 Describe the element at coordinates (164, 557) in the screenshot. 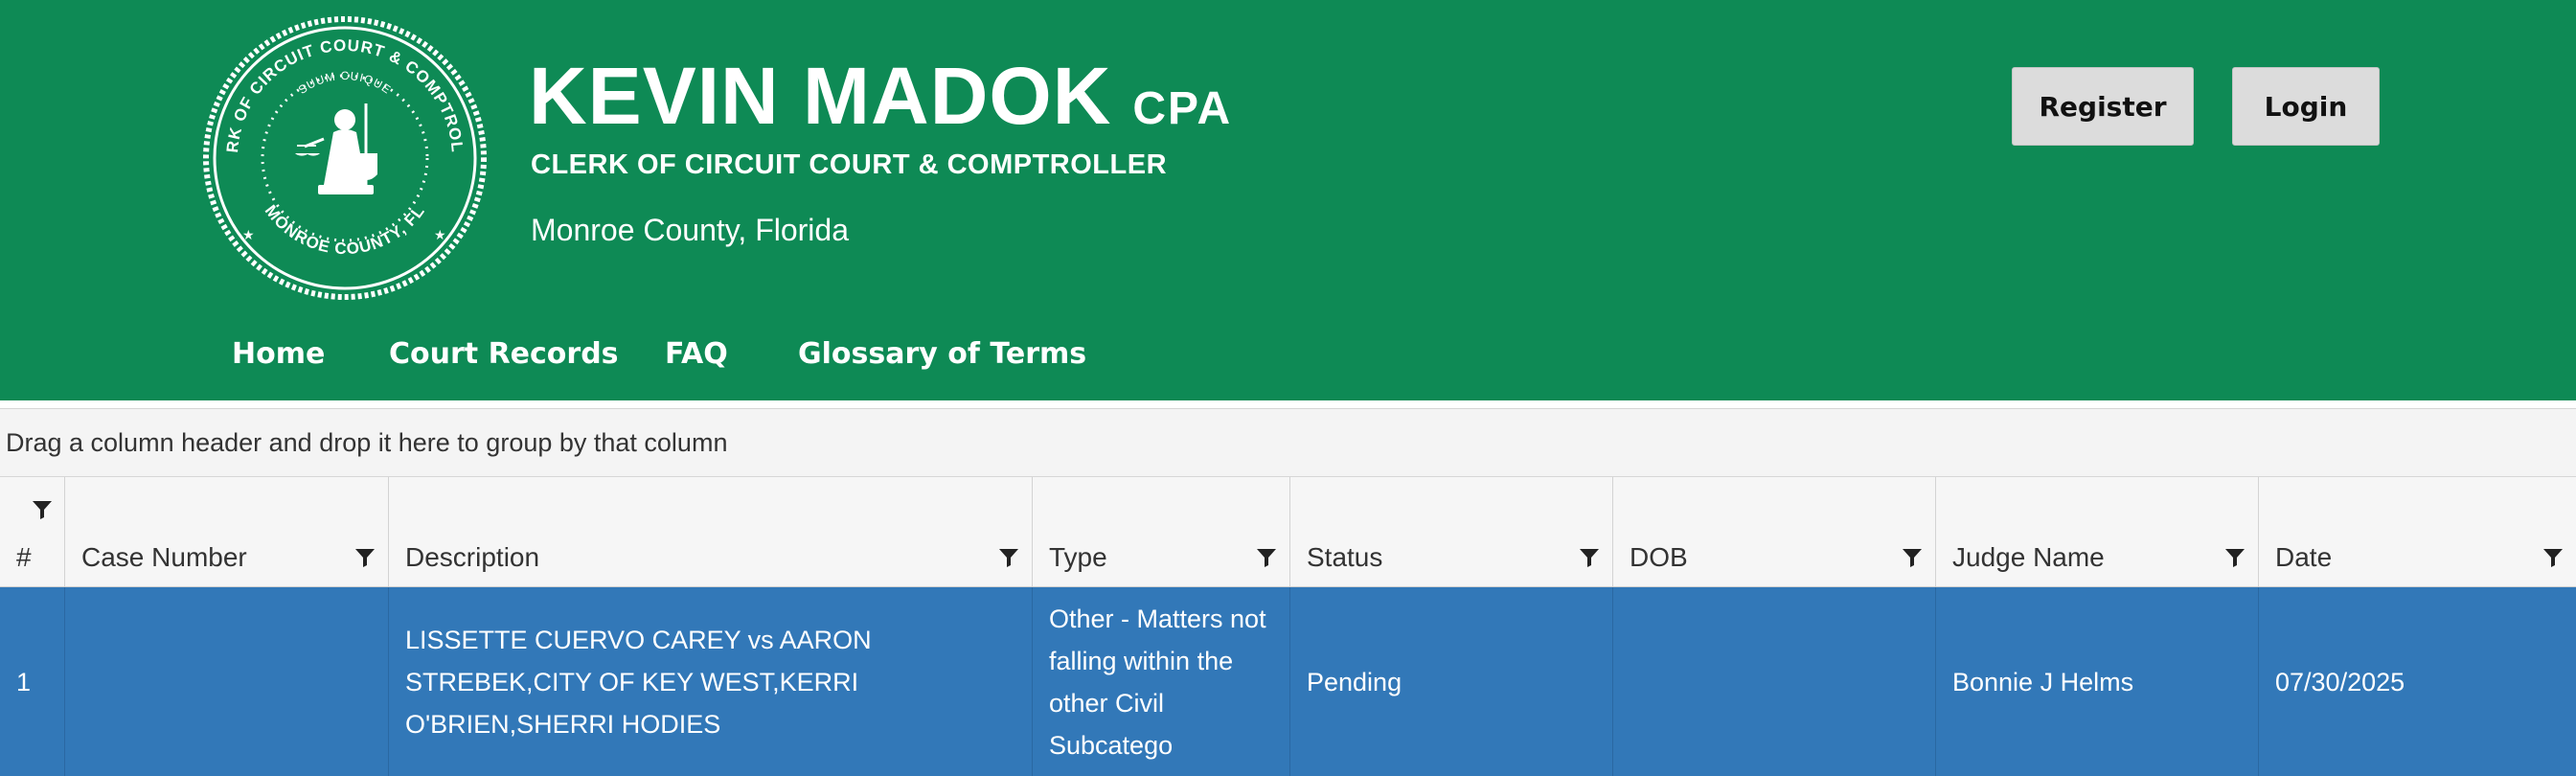

I see `column-header-label: Case Number` at that location.